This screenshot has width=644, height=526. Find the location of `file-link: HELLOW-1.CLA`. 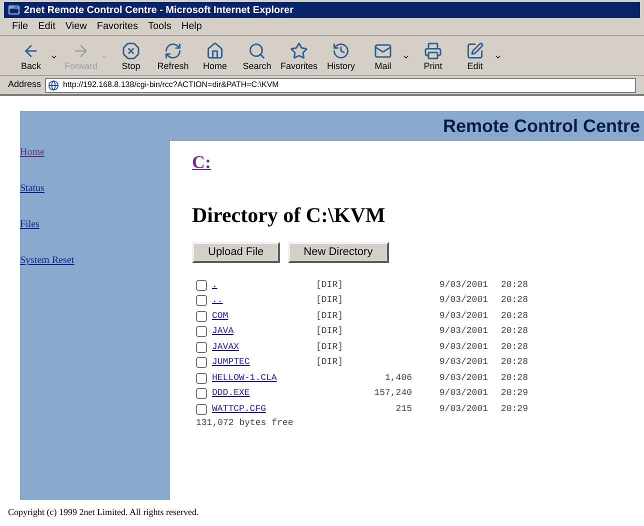

file-link: HELLOW-1.CLA is located at coordinates (244, 378).